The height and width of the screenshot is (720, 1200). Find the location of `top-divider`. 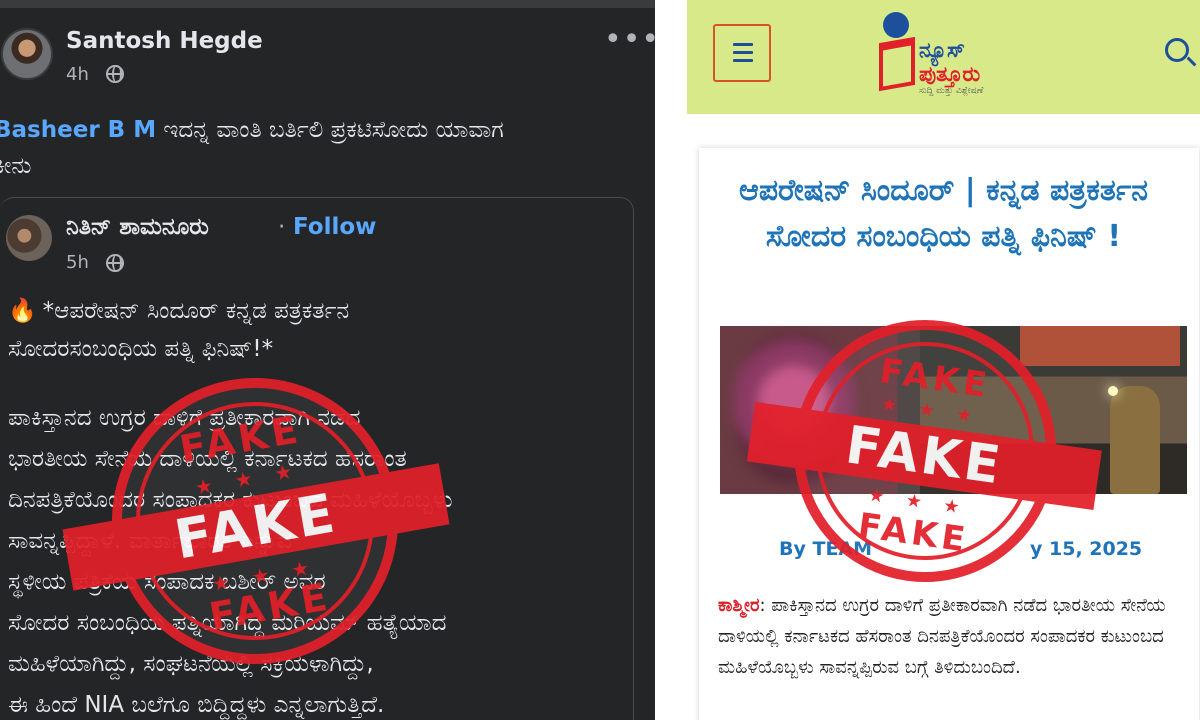

top-divider is located at coordinates (327, 4).